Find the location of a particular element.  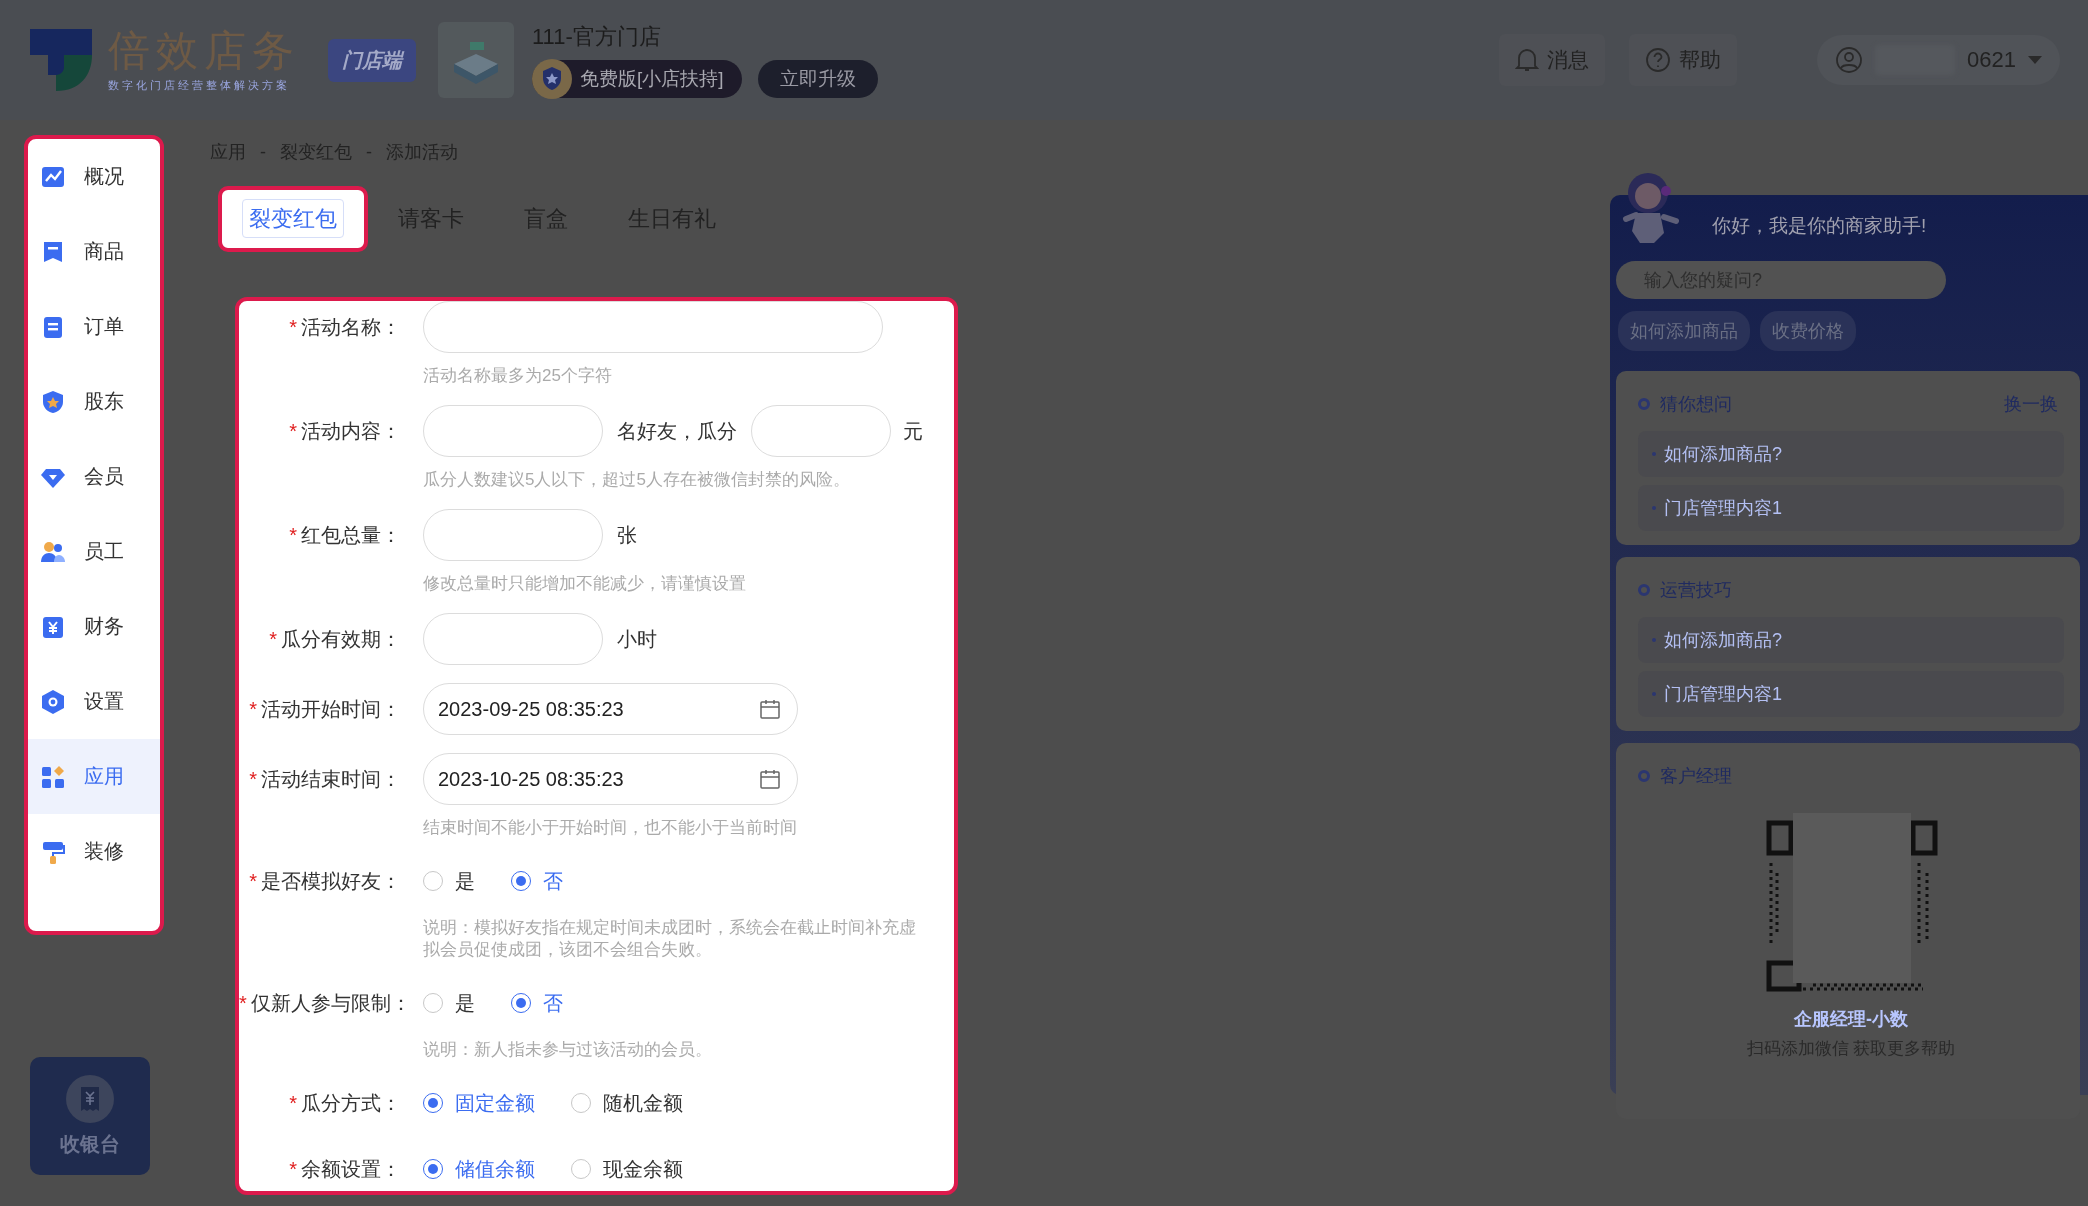

role-badge: 门店端 is located at coordinates (372, 60).